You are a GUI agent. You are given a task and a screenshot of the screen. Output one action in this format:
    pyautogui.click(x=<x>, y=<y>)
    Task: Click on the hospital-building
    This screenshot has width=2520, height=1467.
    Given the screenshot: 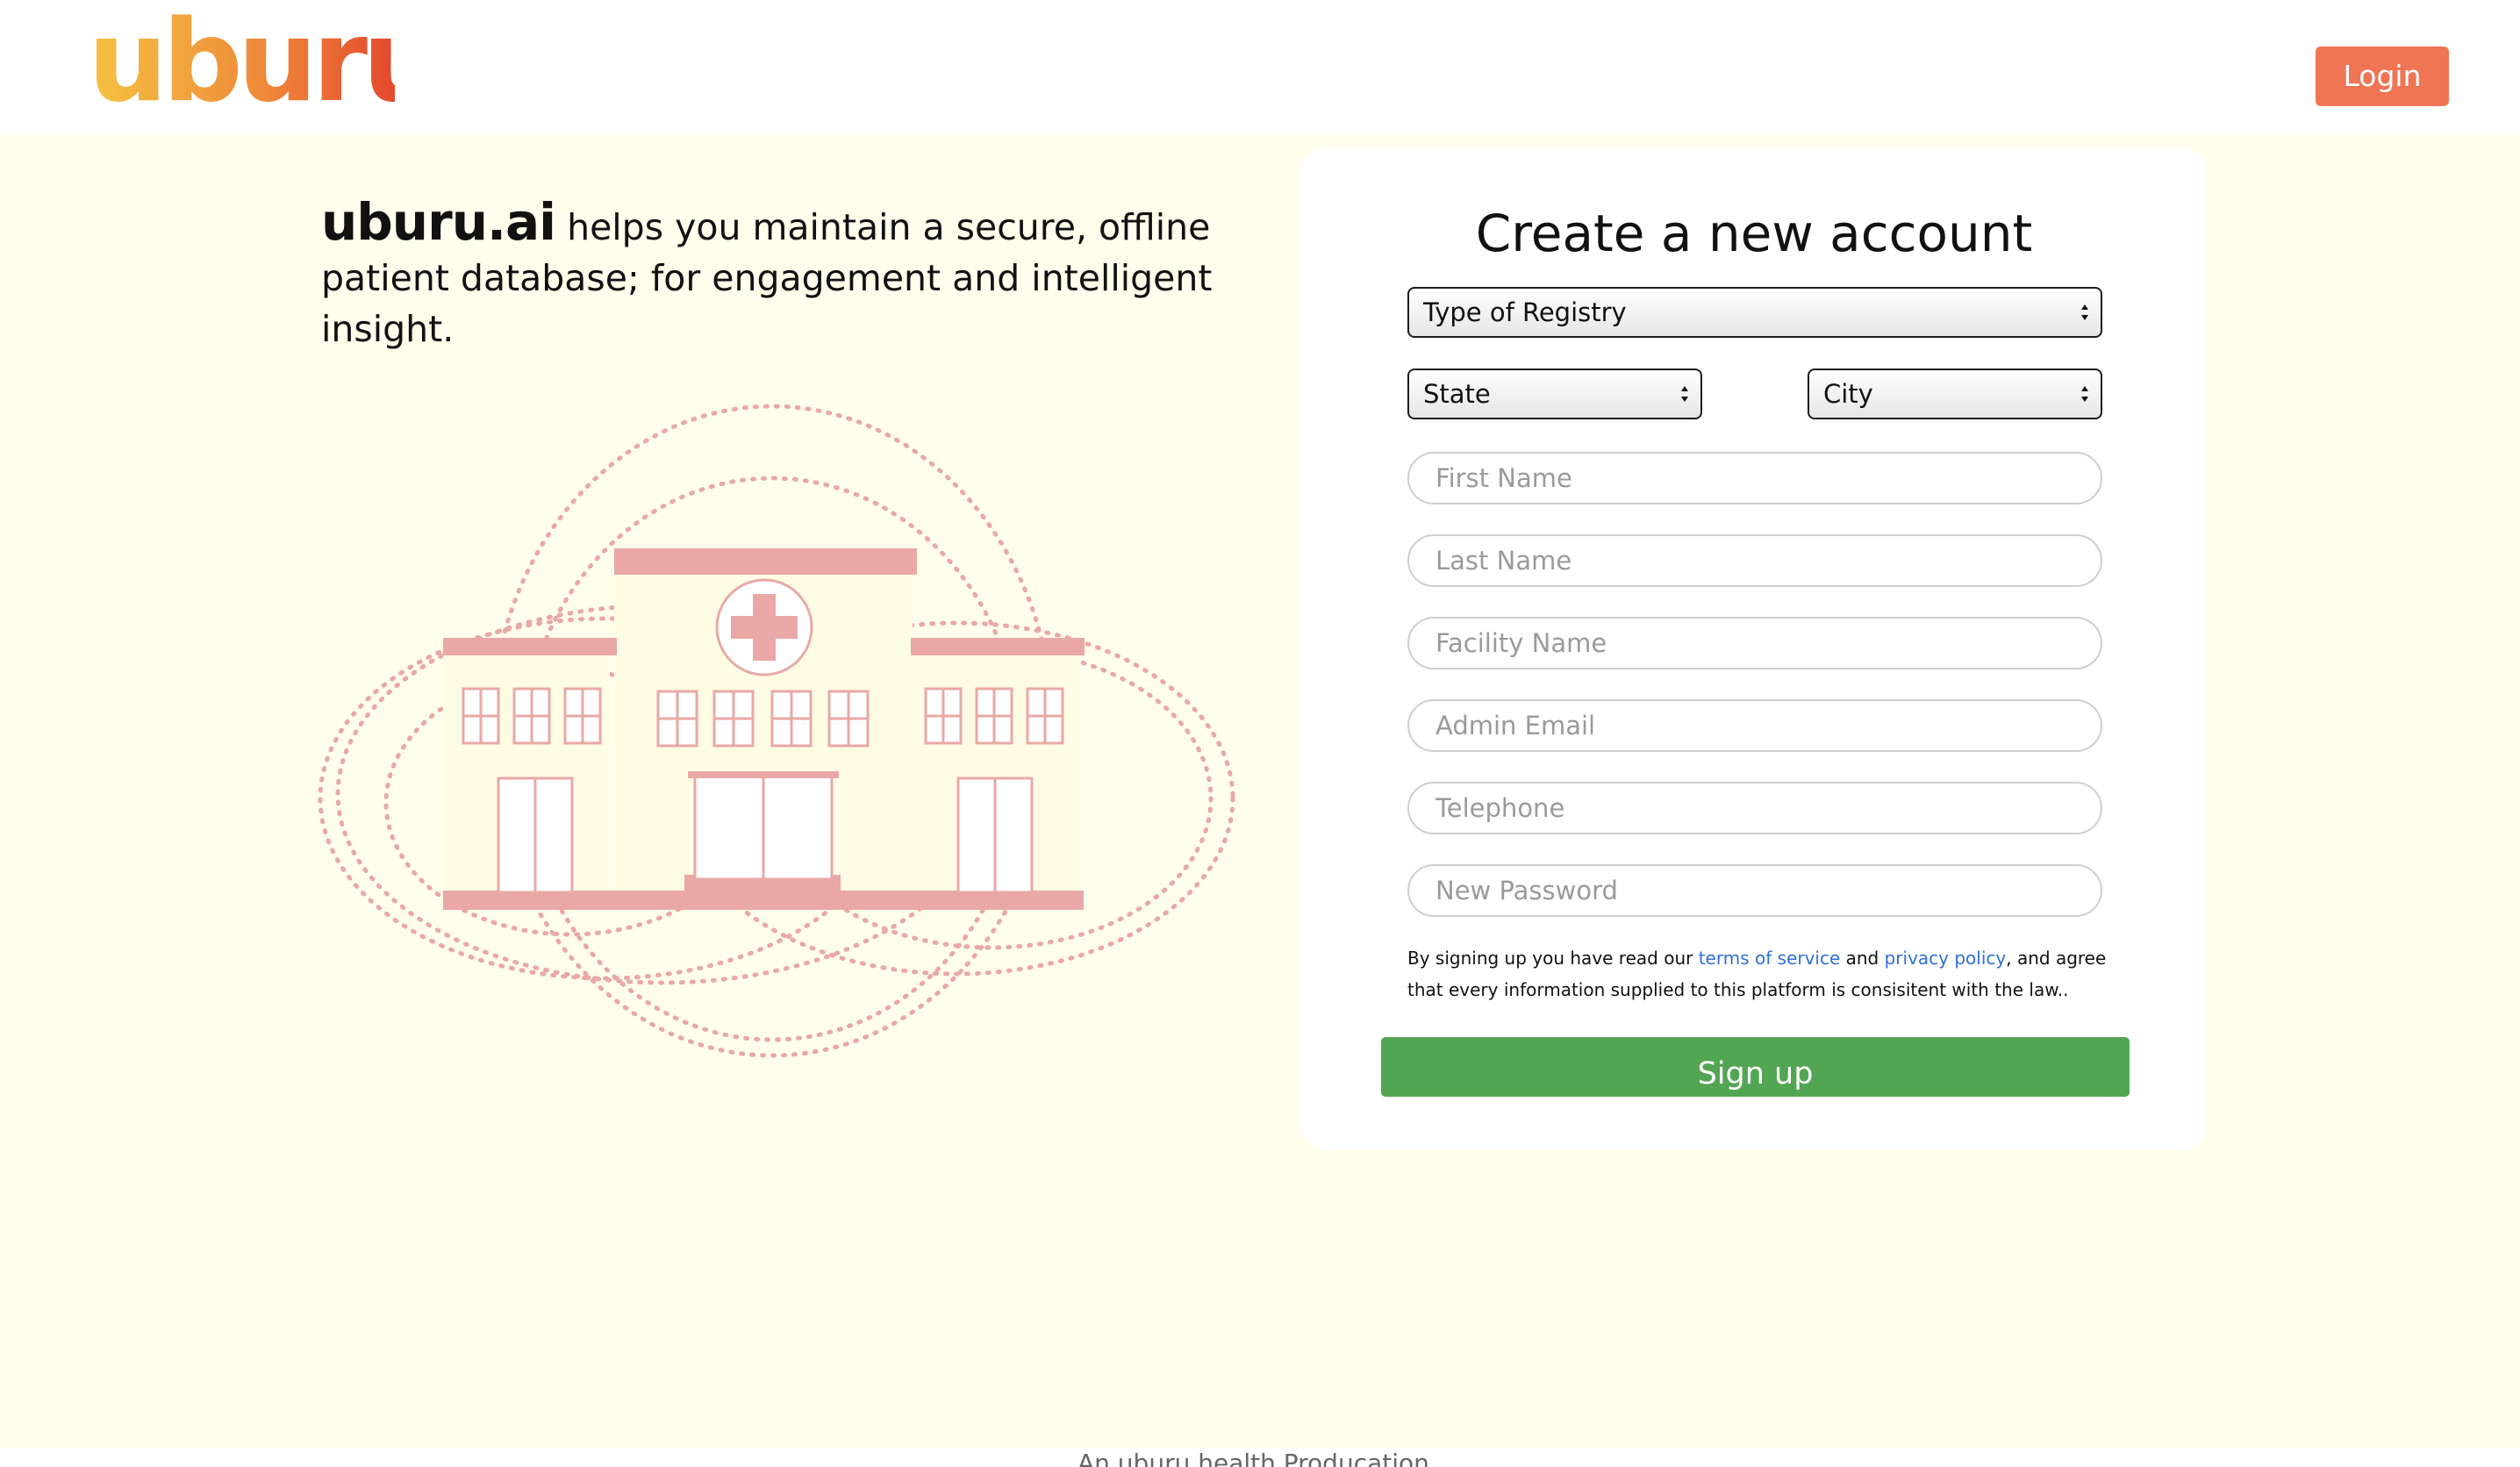 What is the action you would take?
    pyautogui.click(x=764, y=729)
    